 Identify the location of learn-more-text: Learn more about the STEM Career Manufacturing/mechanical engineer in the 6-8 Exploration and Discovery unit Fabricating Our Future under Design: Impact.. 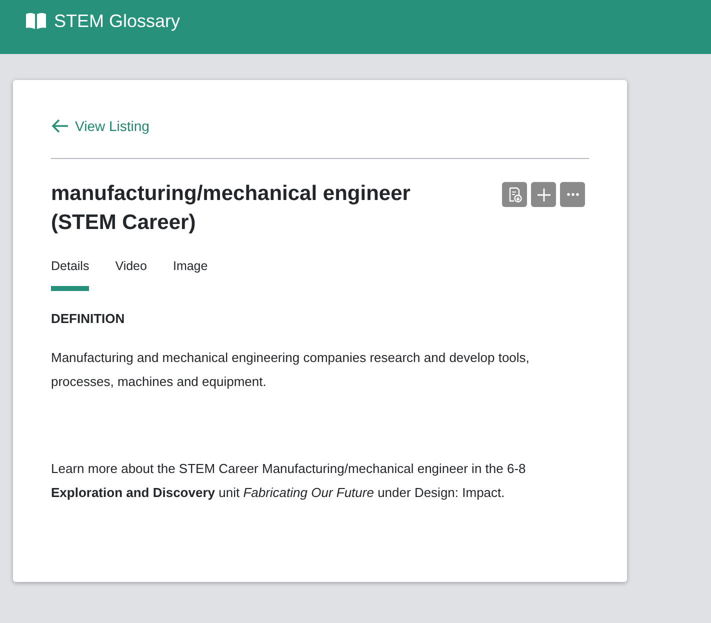
(289, 481).